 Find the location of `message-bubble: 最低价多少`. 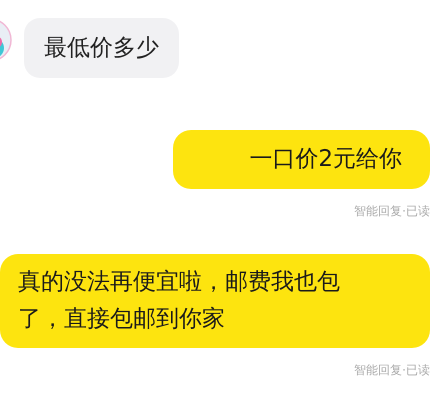

message-bubble: 最低价多少 is located at coordinates (101, 48).